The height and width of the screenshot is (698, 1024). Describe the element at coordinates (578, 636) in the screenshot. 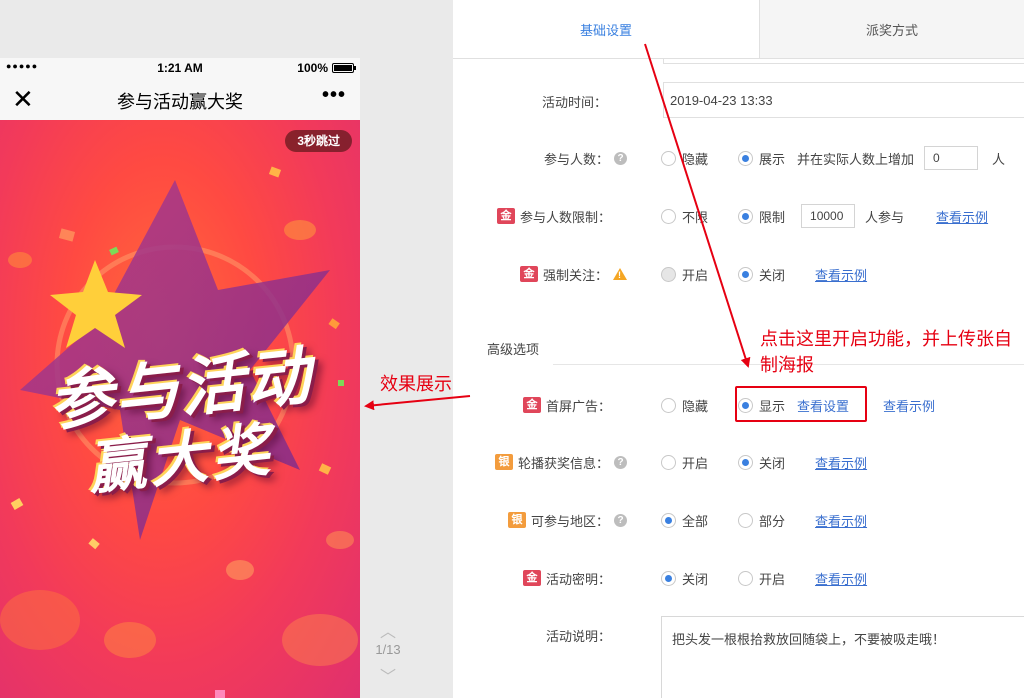

I see `description-label: 活动说明：` at that location.